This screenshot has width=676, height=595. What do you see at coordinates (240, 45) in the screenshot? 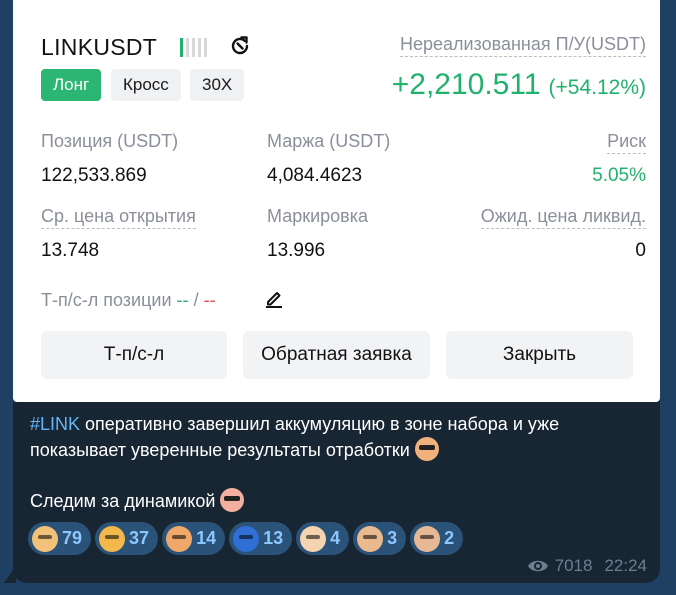
I see `refresh-icon` at bounding box center [240, 45].